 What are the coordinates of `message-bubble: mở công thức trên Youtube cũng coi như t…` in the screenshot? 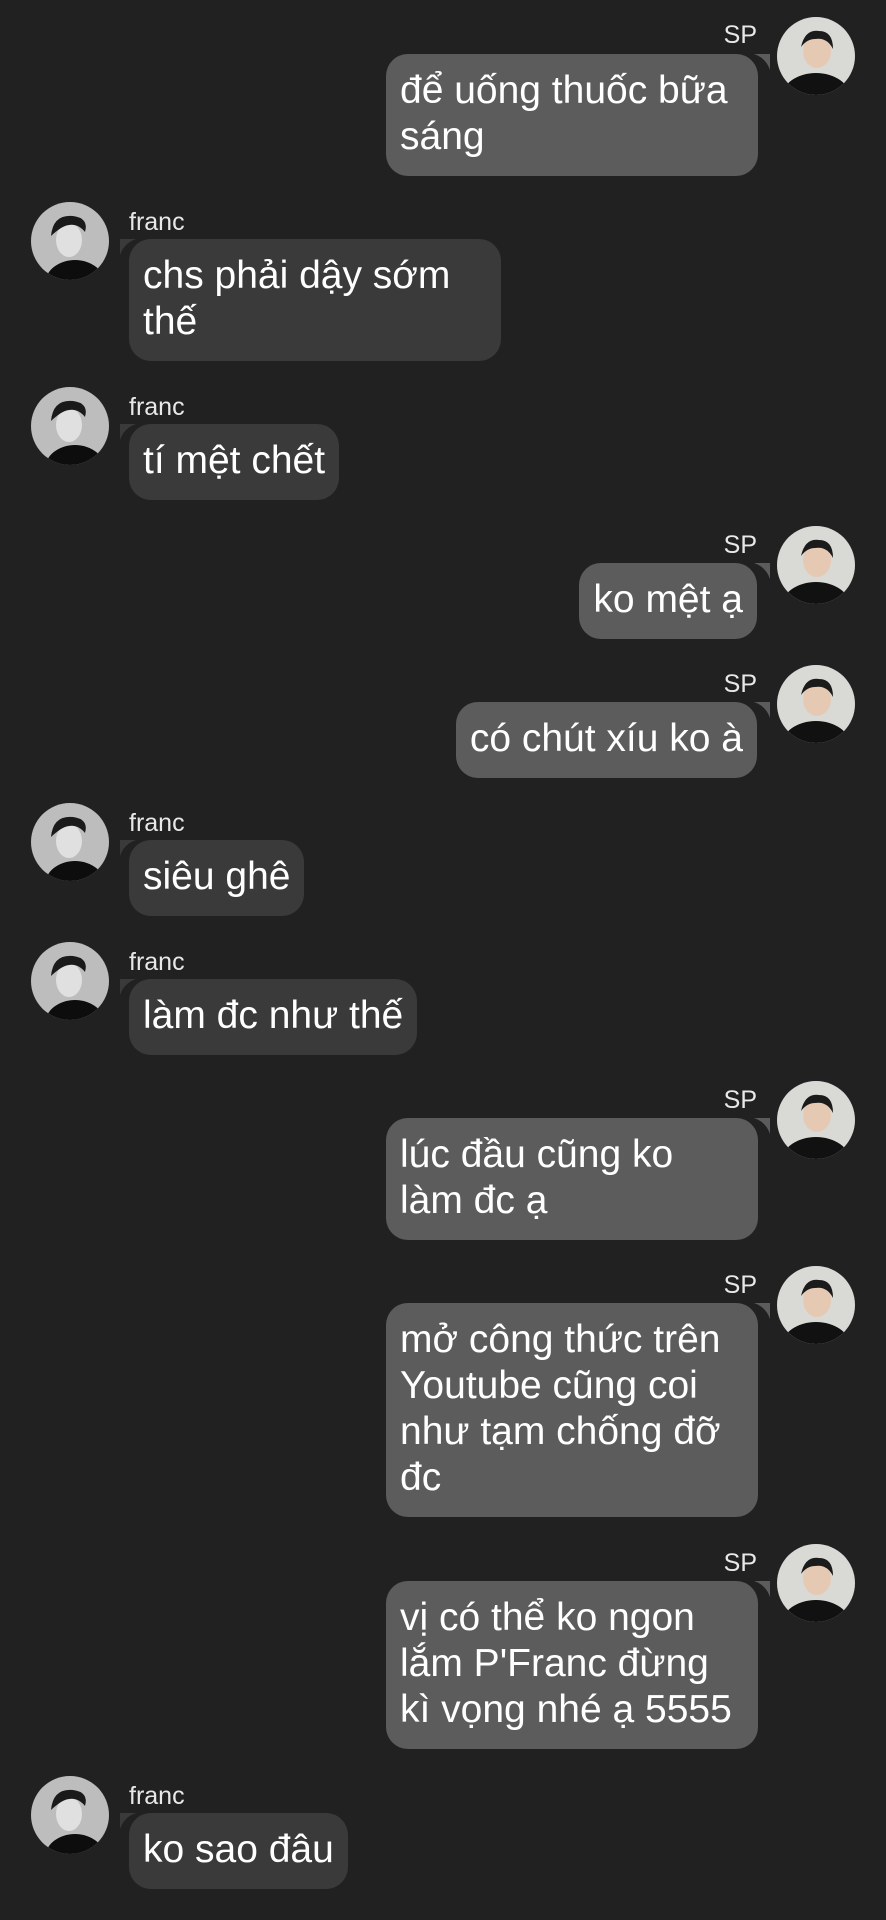 It's located at (572, 1410).